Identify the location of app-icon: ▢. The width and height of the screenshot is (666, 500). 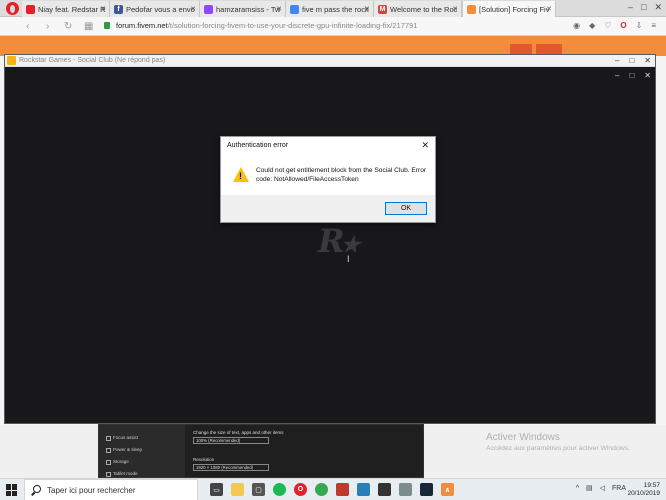
(258, 489).